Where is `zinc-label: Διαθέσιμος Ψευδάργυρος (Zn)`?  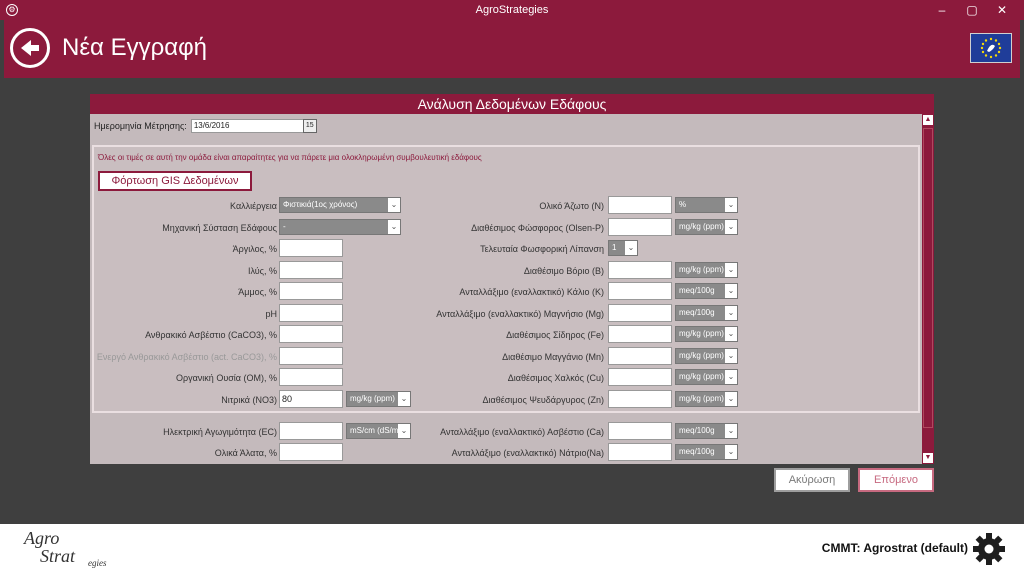
zinc-label: Διαθέσιμος Ψευδάργυρος (Zn) is located at coordinates (543, 400).